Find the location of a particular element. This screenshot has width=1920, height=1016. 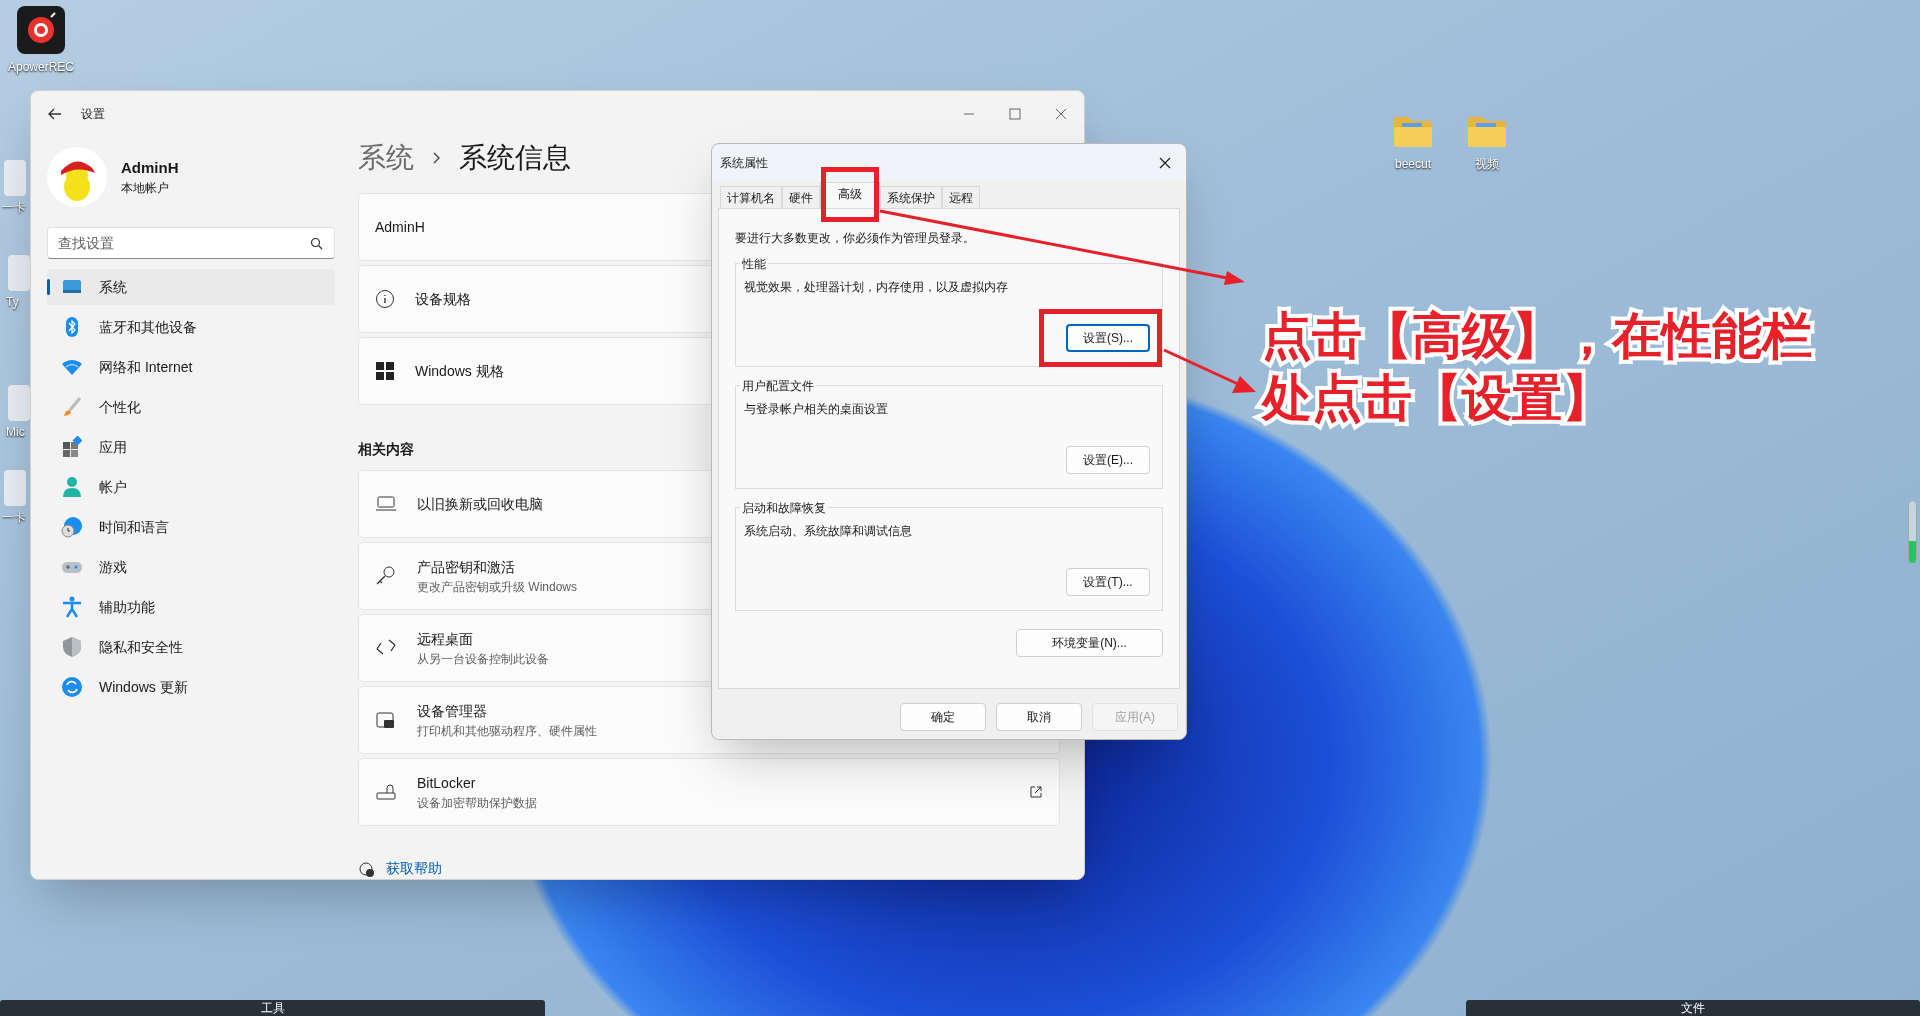

card-title: 产品密钥和激活 is located at coordinates (466, 567).